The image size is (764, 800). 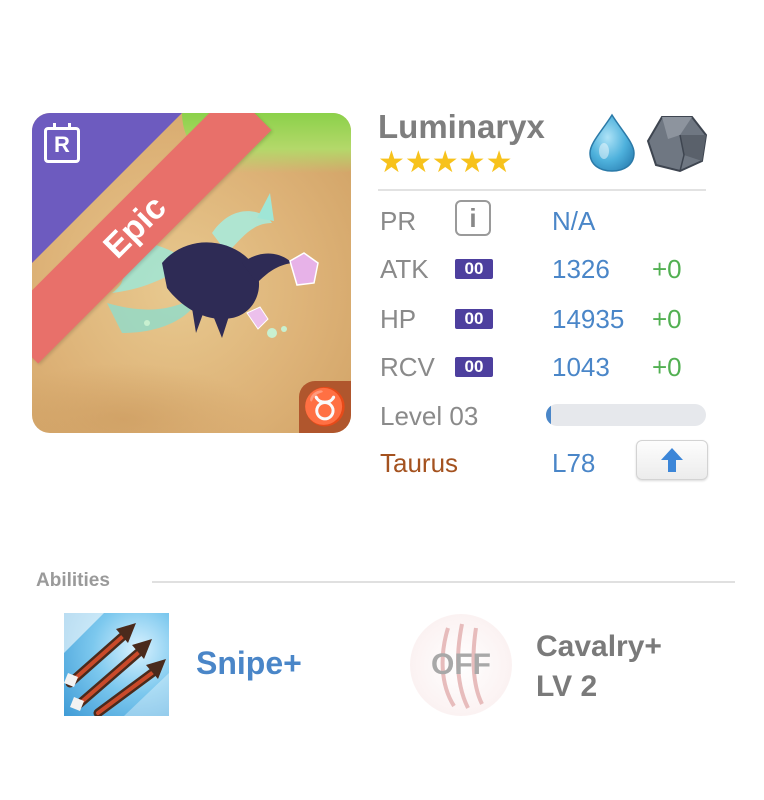 What do you see at coordinates (667, 367) in the screenshot?
I see `rcv-bonus: +0` at bounding box center [667, 367].